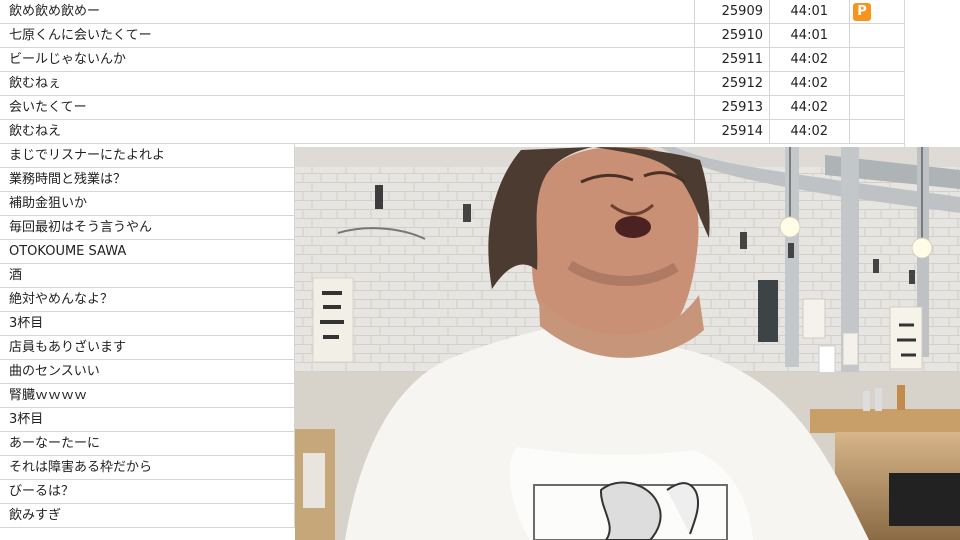 The width and height of the screenshot is (960, 540). I want to click on comment-number: 25912, so click(732, 84).